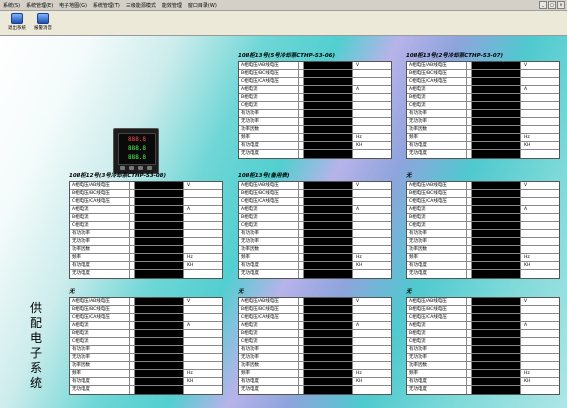 The height and width of the screenshot is (408, 567). I want to click on minimize-button: _, so click(543, 5).